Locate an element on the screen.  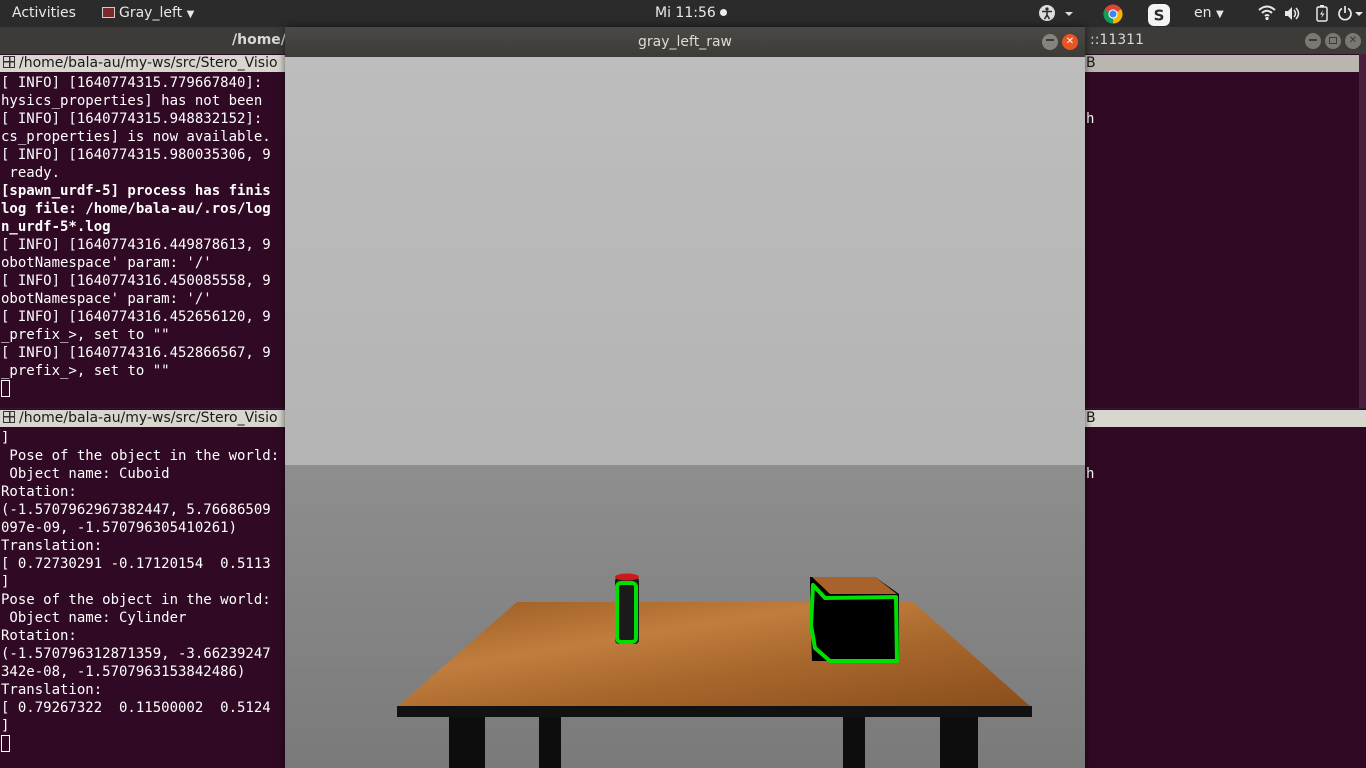
viewer-close-button: ✕ is located at coordinates (1070, 42).